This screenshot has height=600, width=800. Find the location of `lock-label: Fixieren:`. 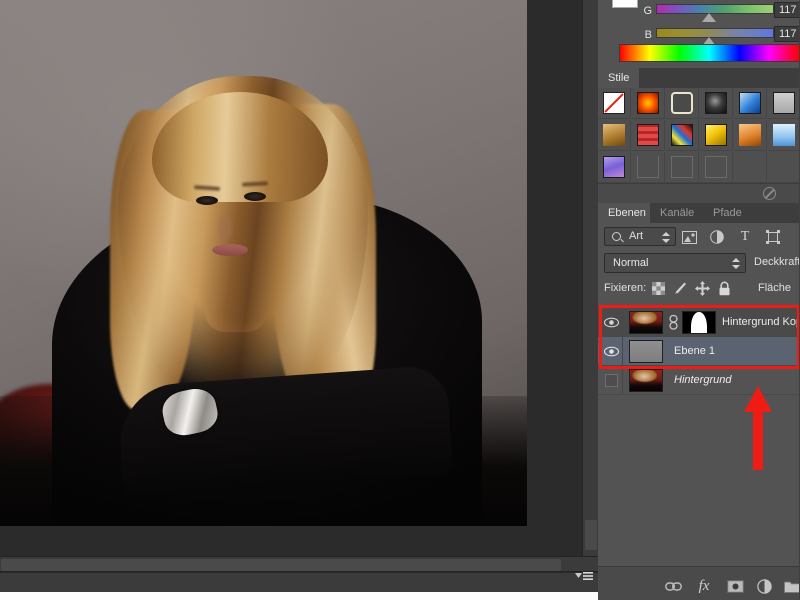

lock-label: Fixieren: is located at coordinates (625, 288).